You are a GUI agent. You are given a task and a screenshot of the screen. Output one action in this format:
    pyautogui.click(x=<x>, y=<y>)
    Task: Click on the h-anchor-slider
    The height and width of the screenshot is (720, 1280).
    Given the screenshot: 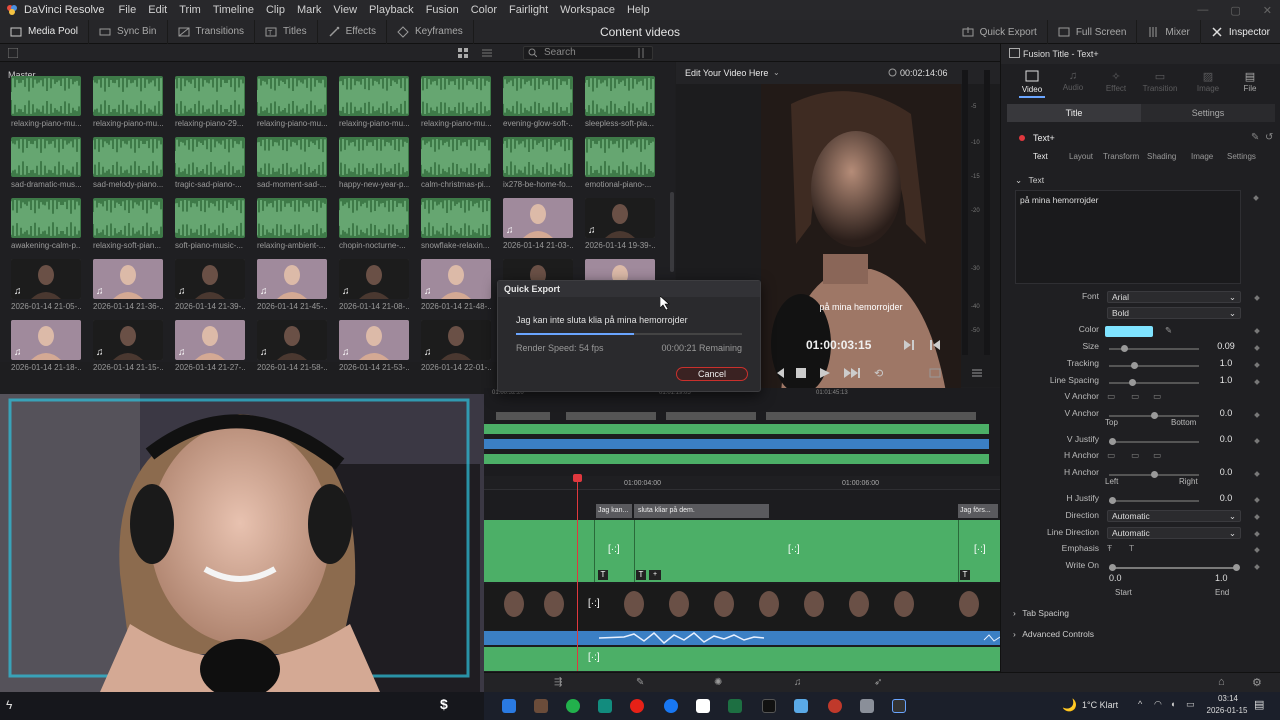 What is the action you would take?
    pyautogui.click(x=1154, y=474)
    